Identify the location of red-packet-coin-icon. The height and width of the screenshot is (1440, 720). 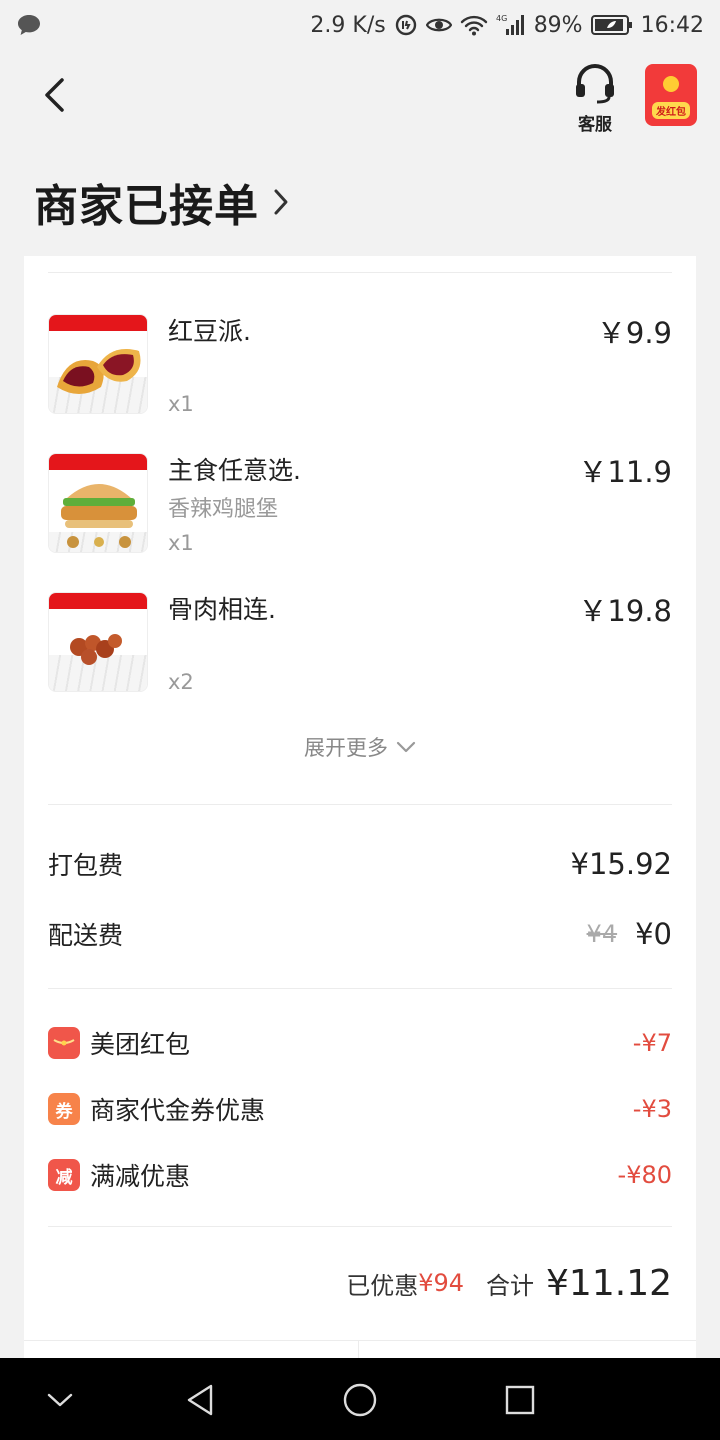
(671, 84).